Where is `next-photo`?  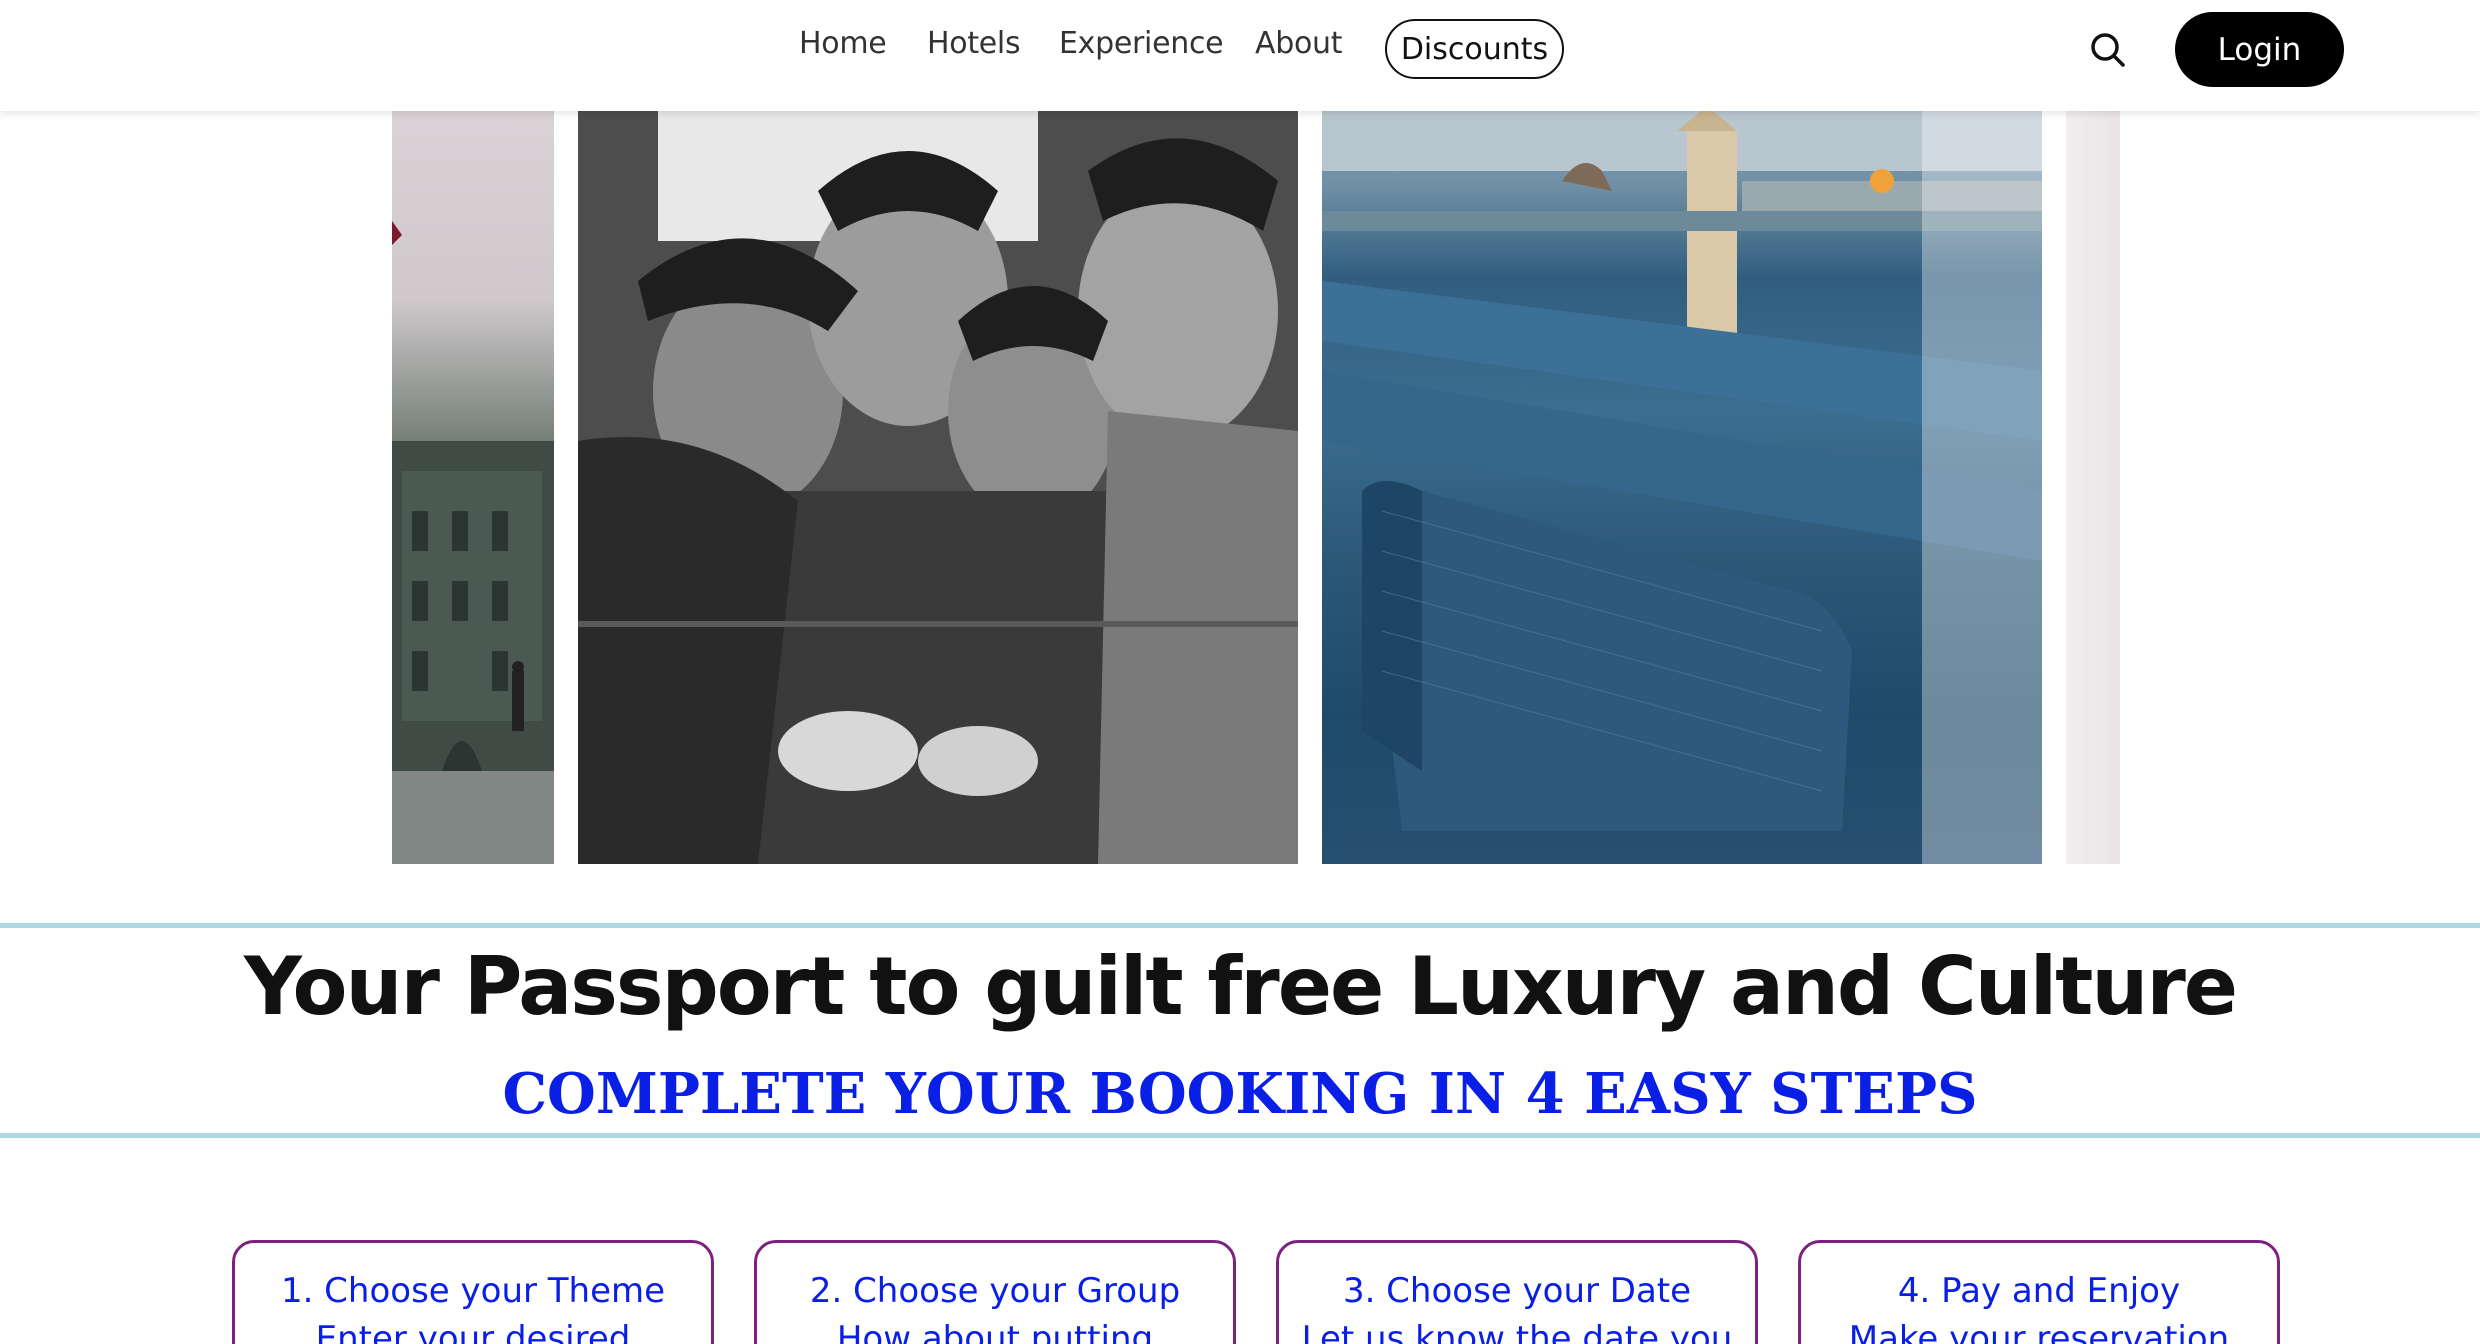
next-photo is located at coordinates (2093, 487).